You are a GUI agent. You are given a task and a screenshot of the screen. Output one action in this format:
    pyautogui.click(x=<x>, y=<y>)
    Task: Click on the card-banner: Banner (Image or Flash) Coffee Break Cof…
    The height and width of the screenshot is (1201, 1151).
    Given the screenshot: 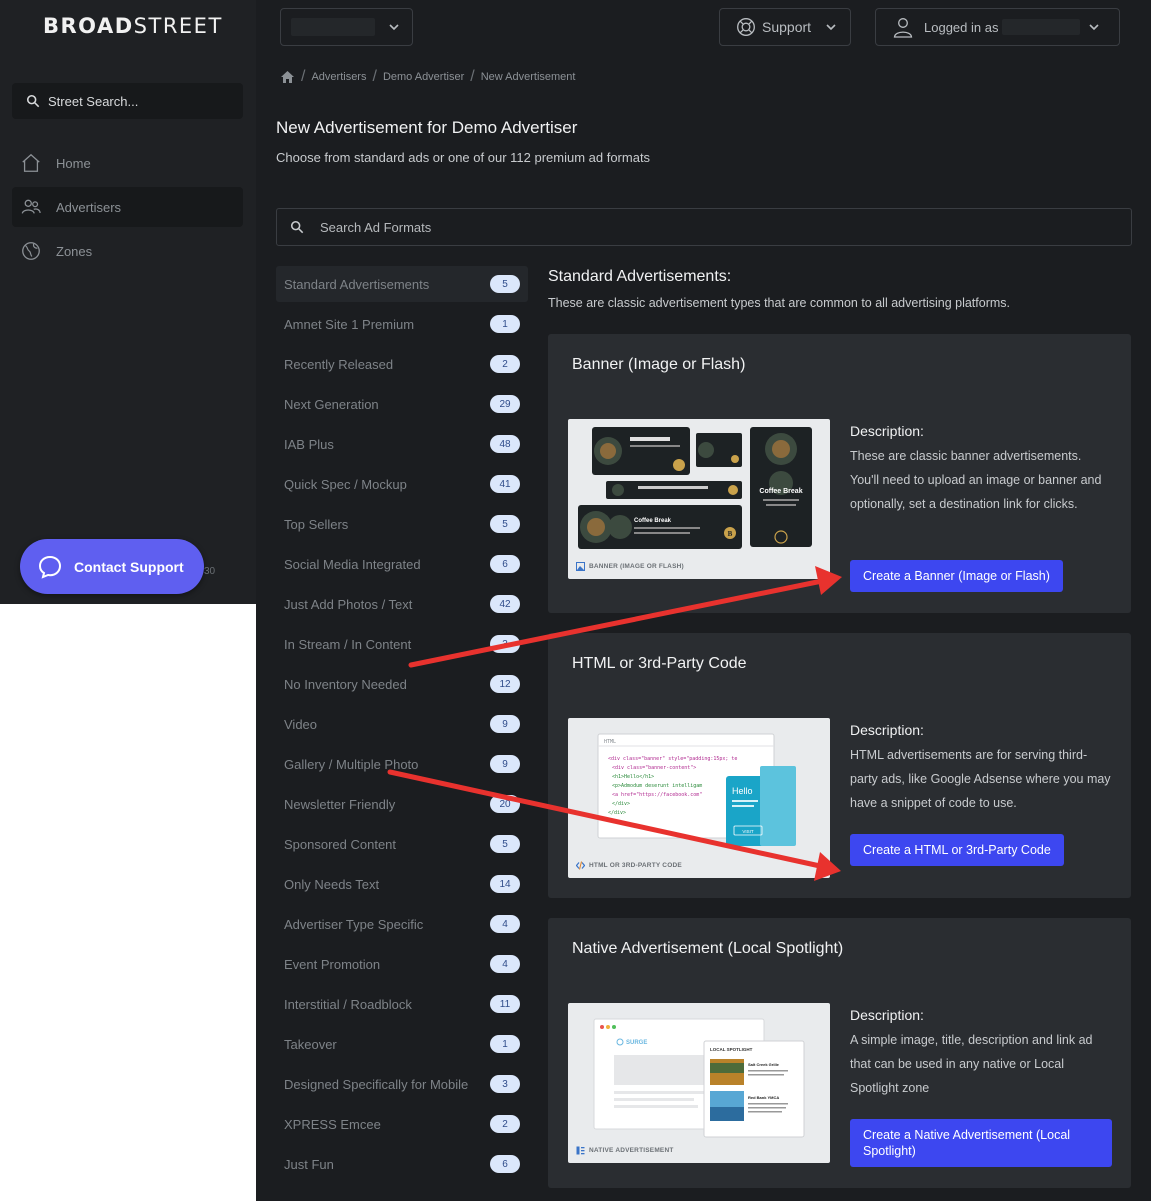 What is the action you would take?
    pyautogui.click(x=839, y=473)
    